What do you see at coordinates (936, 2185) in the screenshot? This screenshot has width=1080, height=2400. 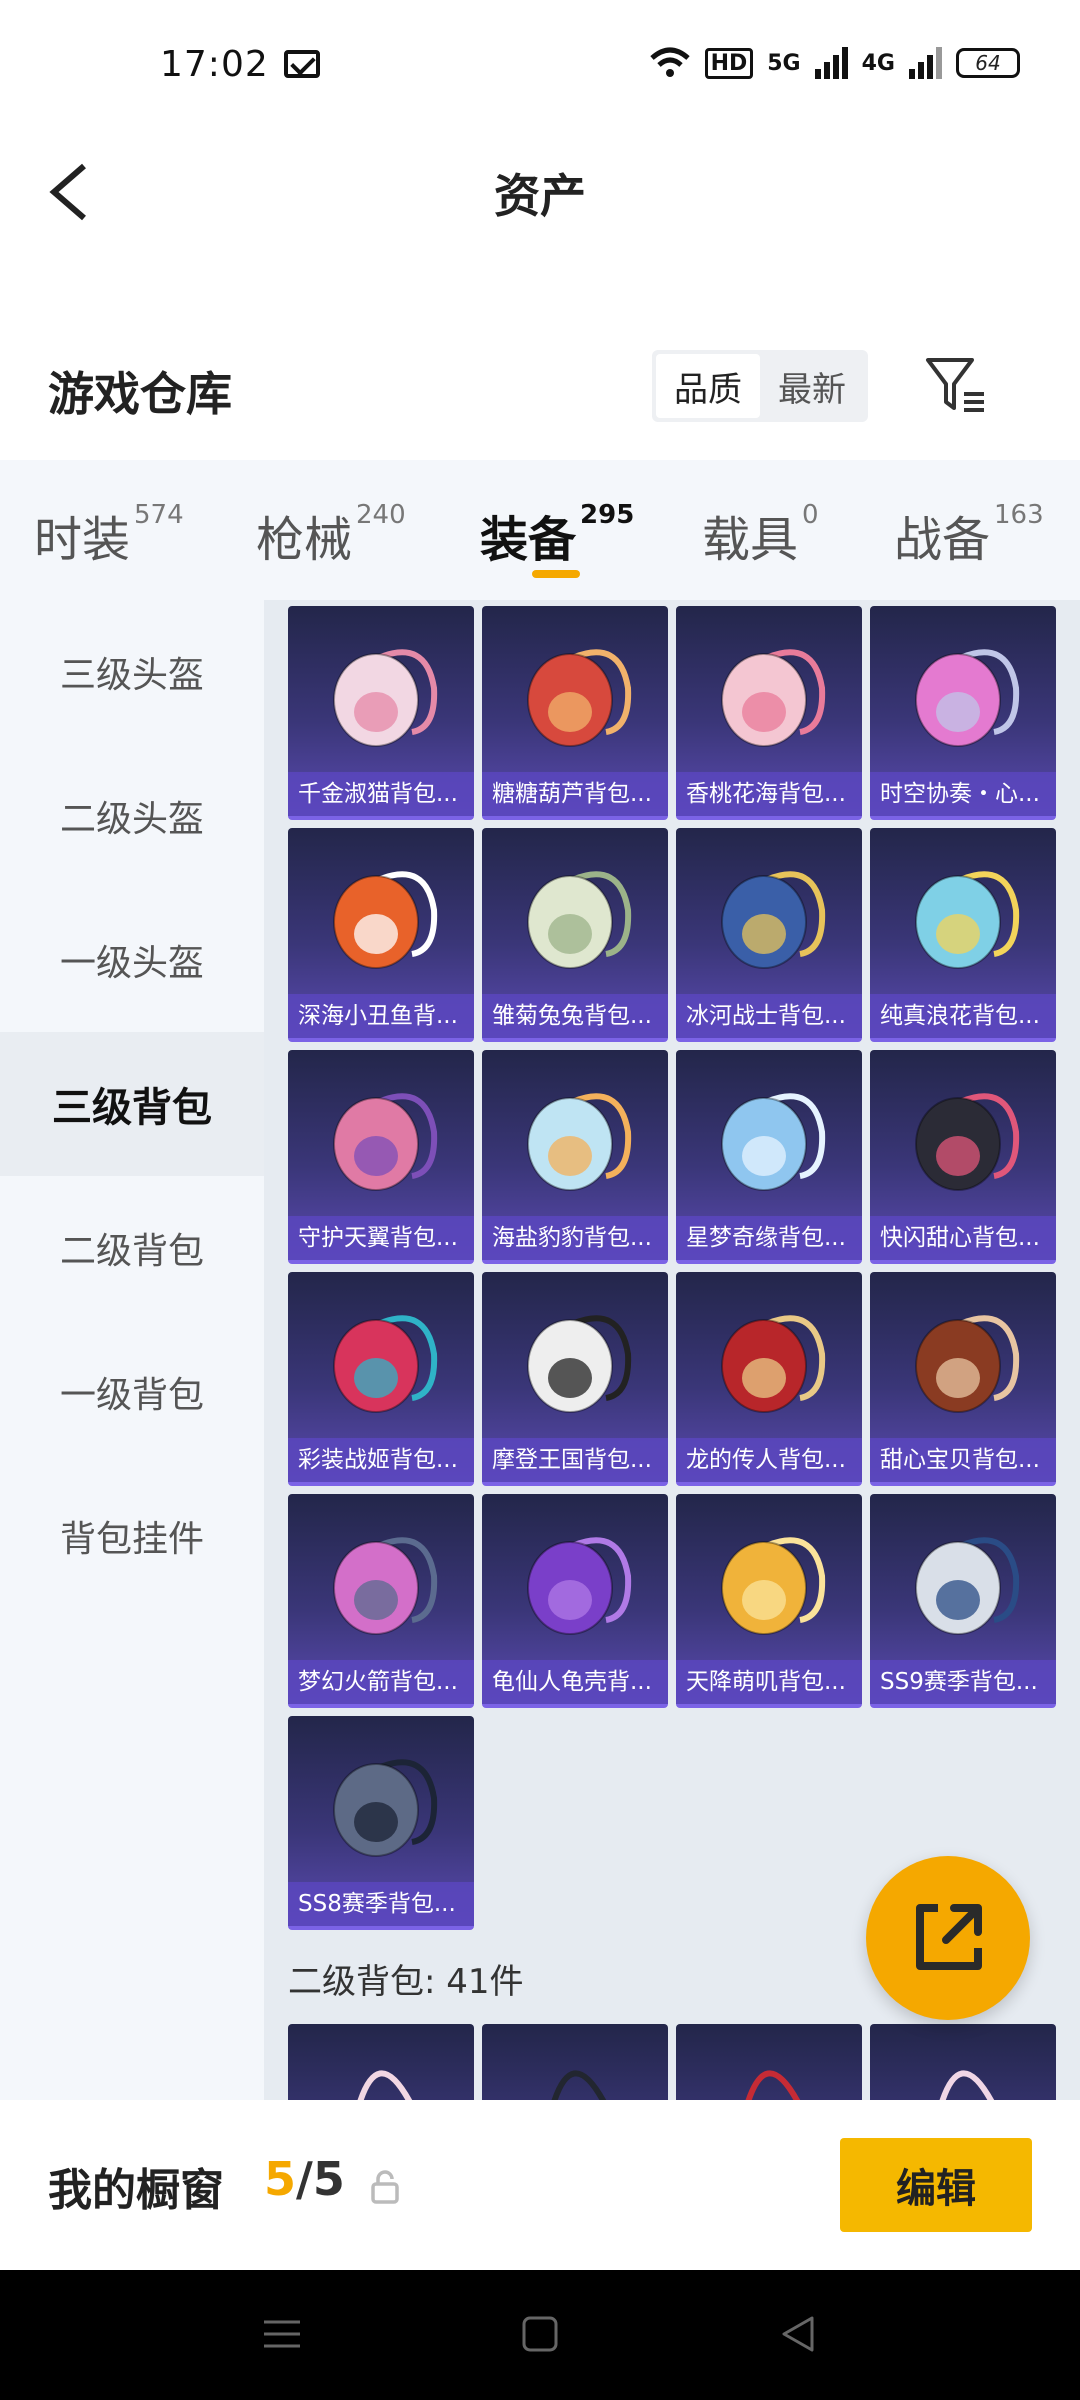 I see `edit-showcase-button: 编辑` at bounding box center [936, 2185].